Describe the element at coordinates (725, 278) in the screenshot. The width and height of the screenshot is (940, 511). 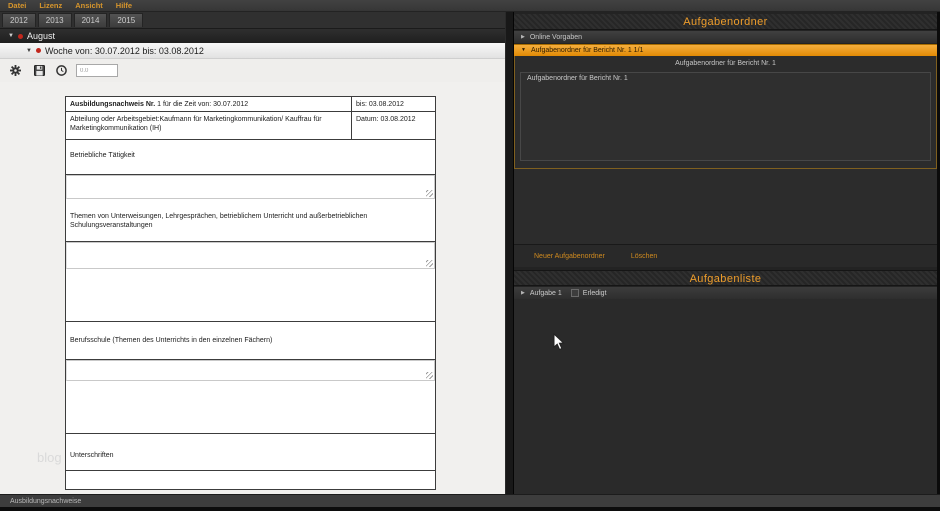
I see `aufgabenliste-header: Aufgabenliste` at that location.